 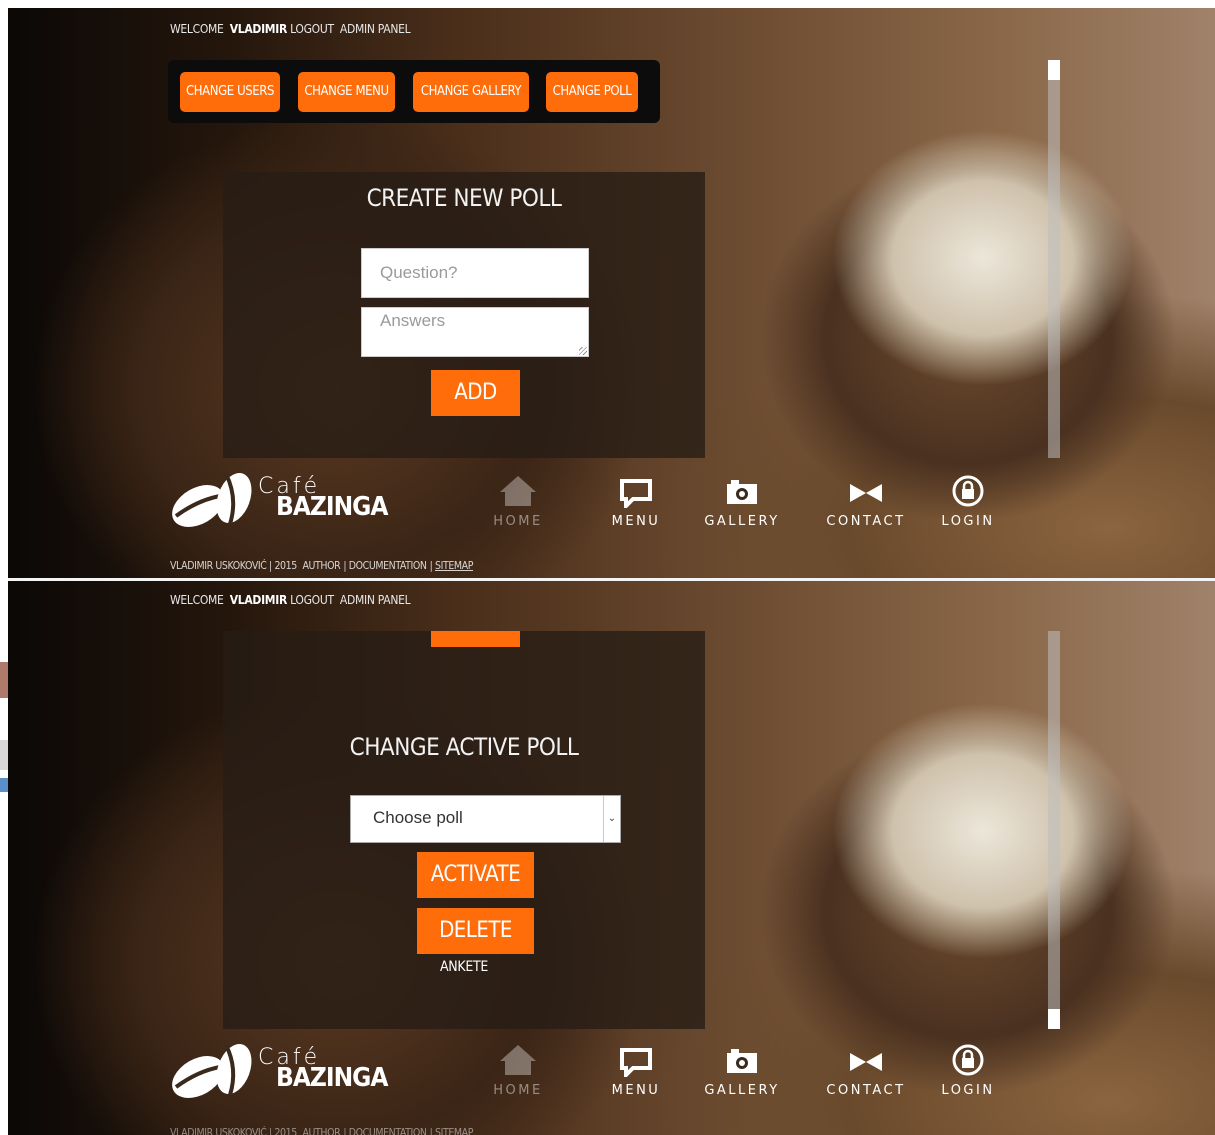 I want to click on activate-button: ACTIVATE, so click(x=475, y=875).